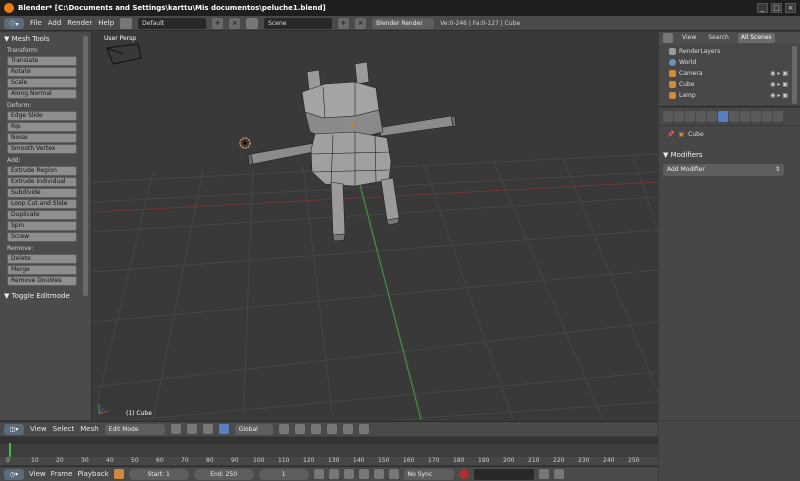 The height and width of the screenshot is (481, 800). What do you see at coordinates (62, 474) in the screenshot?
I see `timeline-menu-frame: Frame` at bounding box center [62, 474].